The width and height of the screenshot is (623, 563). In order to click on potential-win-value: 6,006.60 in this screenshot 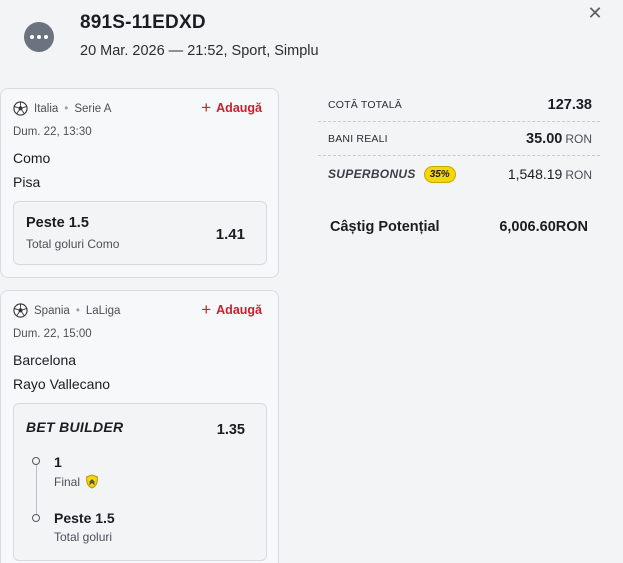, I will do `click(527, 227)`.